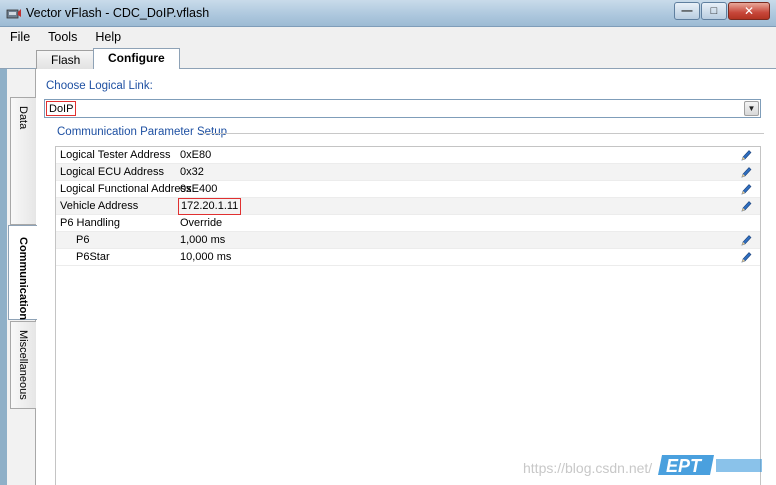 Image resolution: width=776 pixels, height=485 pixels. I want to click on param-value: 10,000 ms, so click(206, 257).